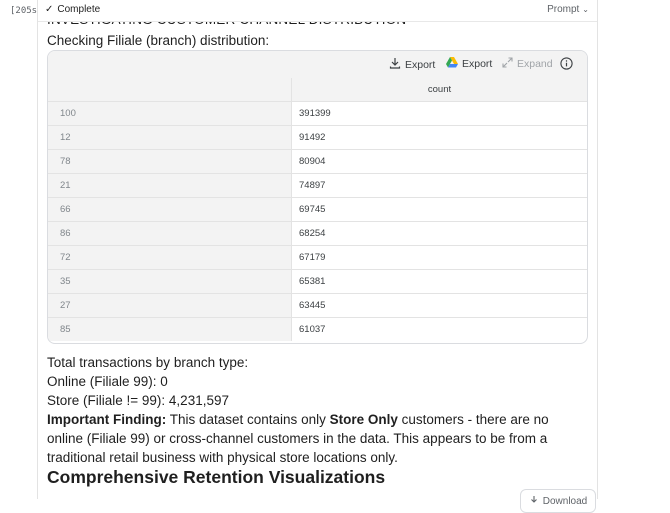 The width and height of the screenshot is (670, 513). Describe the element at coordinates (452, 64) in the screenshot. I see `google-drive-icon` at that location.